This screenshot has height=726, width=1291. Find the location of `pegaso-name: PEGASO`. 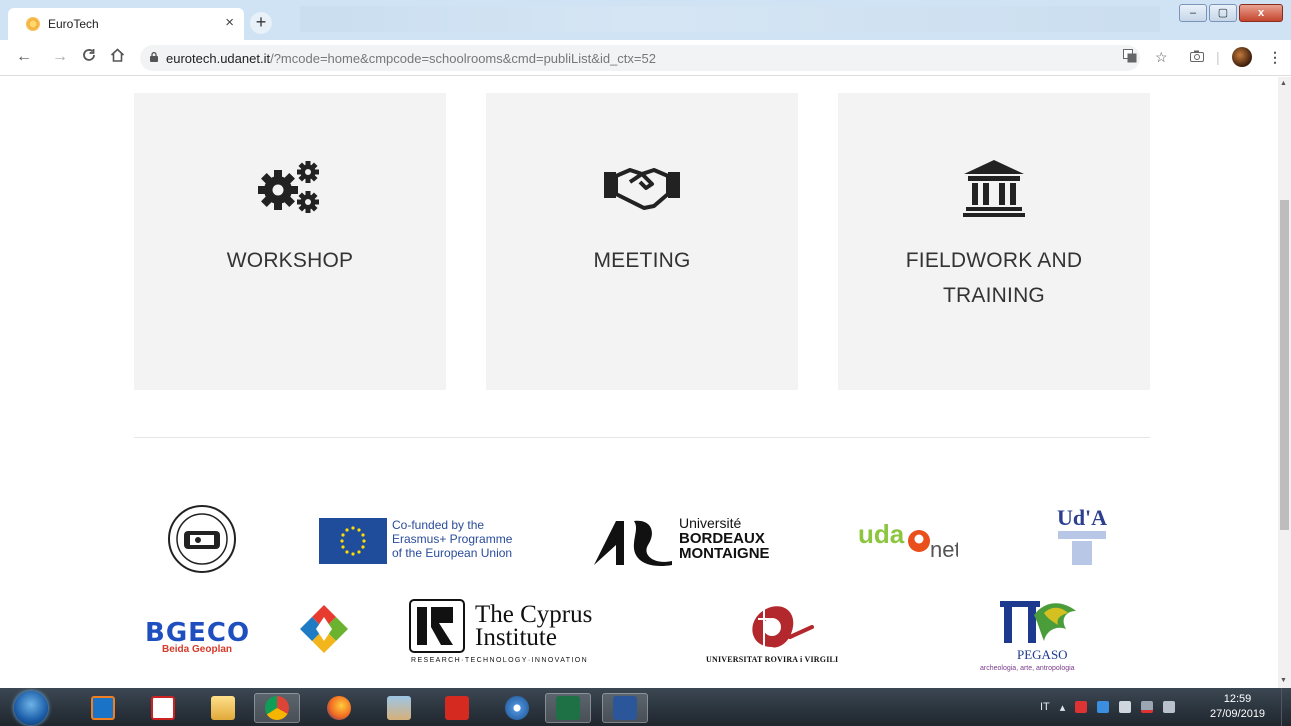

pegaso-name: PEGASO is located at coordinates (1042, 654).